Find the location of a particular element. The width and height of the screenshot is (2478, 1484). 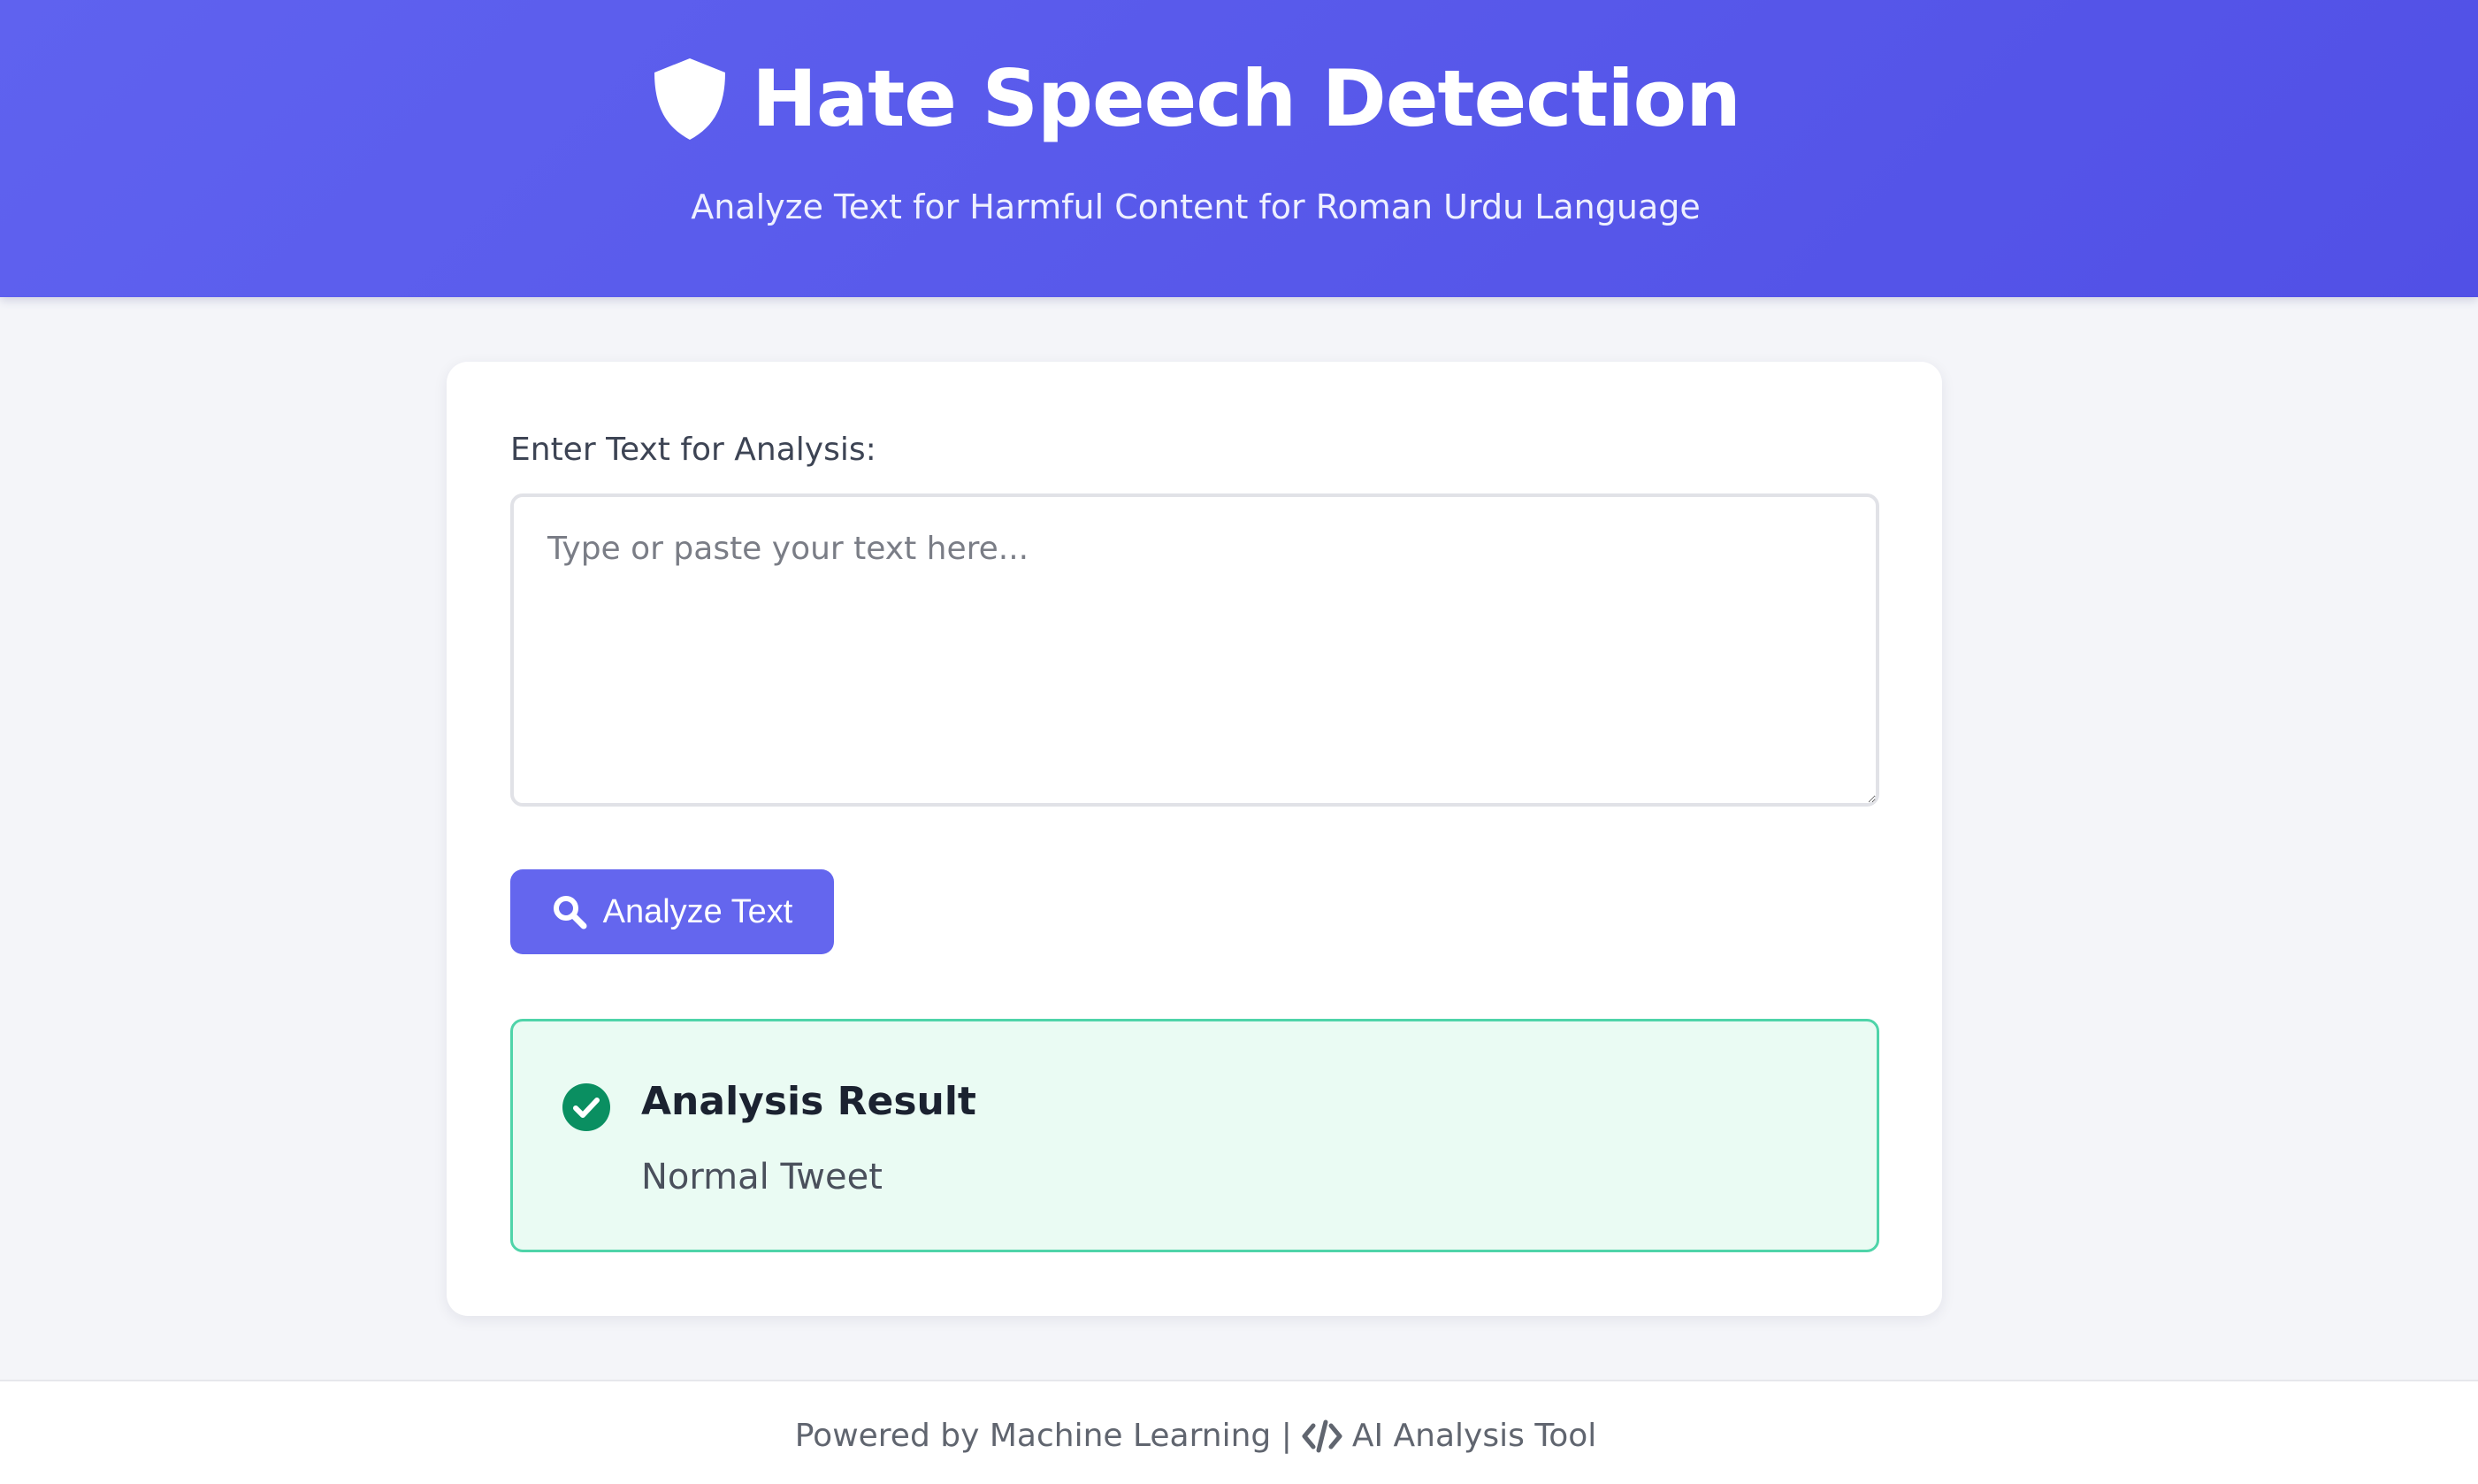

footer-tool-name: AI Analysis Tool is located at coordinates (1474, 1436).